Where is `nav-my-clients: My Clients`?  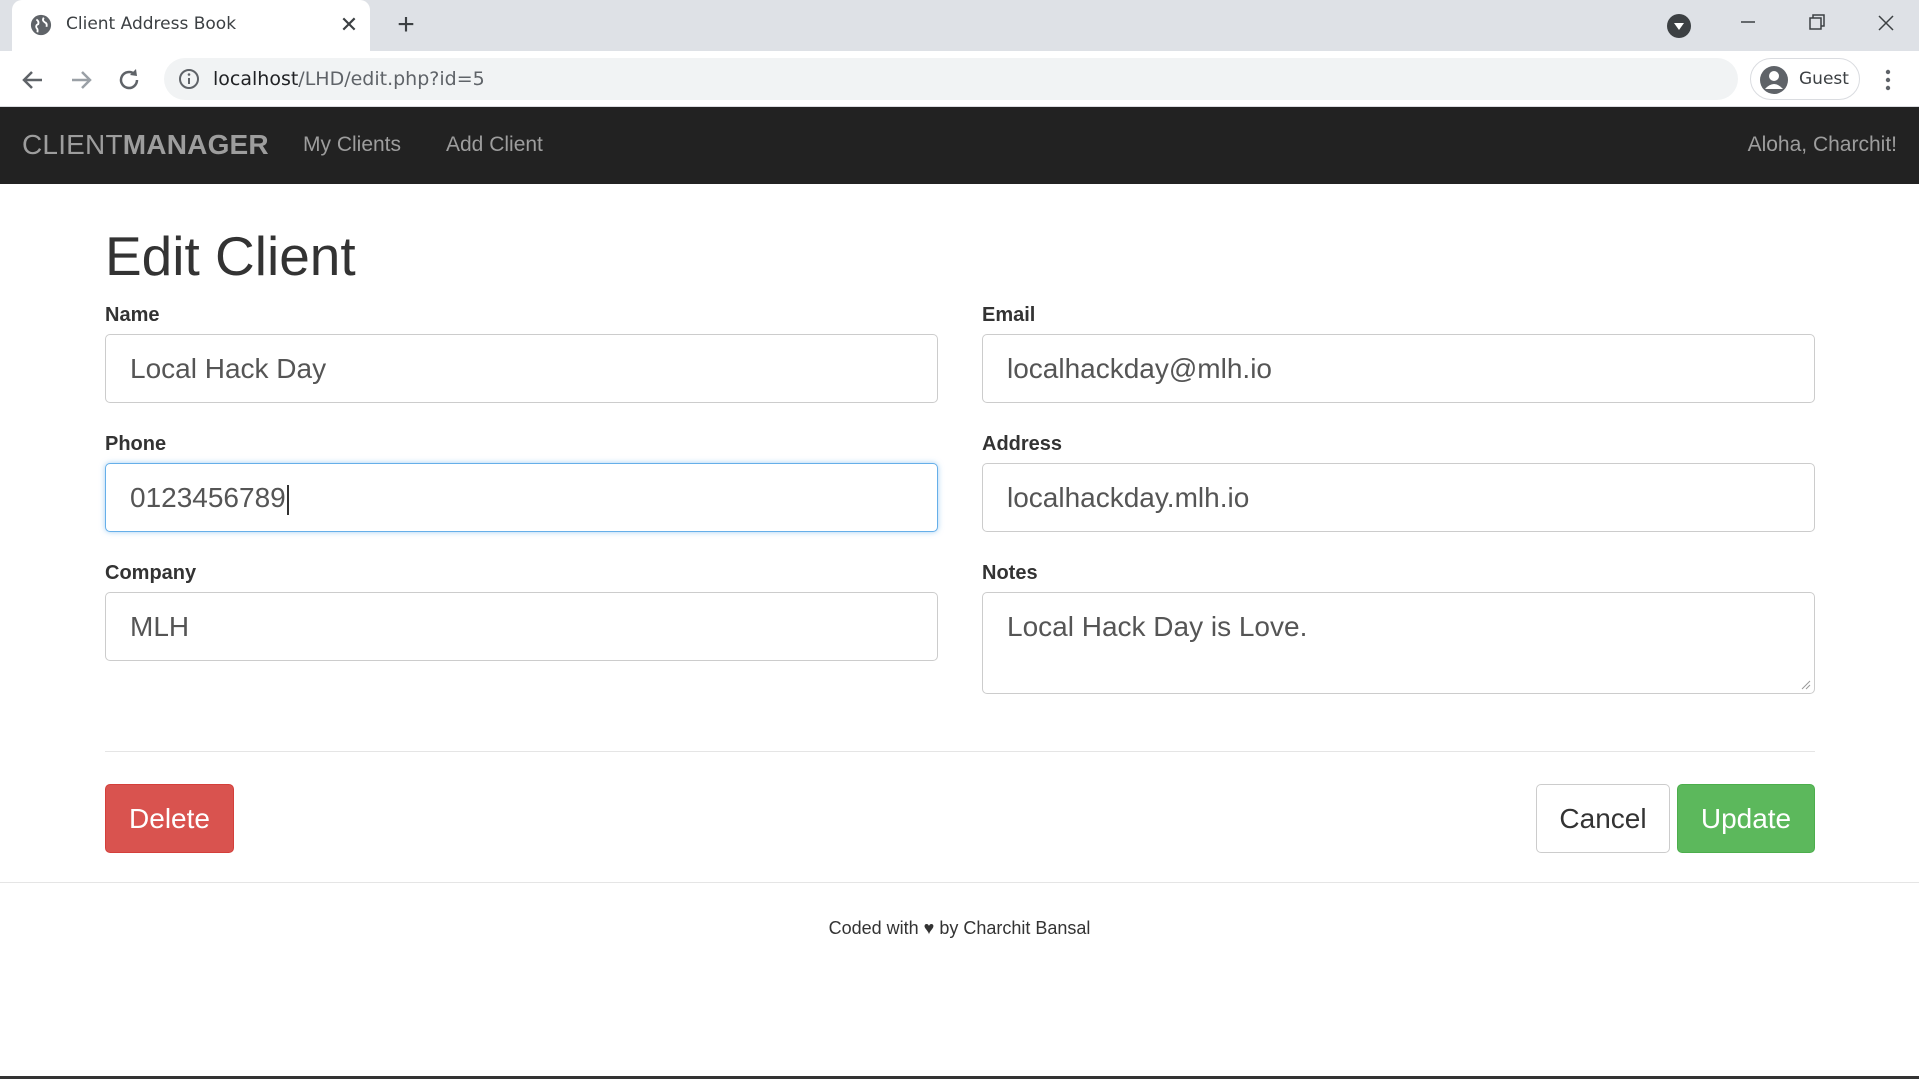
nav-my-clients: My Clients is located at coordinates (352, 145).